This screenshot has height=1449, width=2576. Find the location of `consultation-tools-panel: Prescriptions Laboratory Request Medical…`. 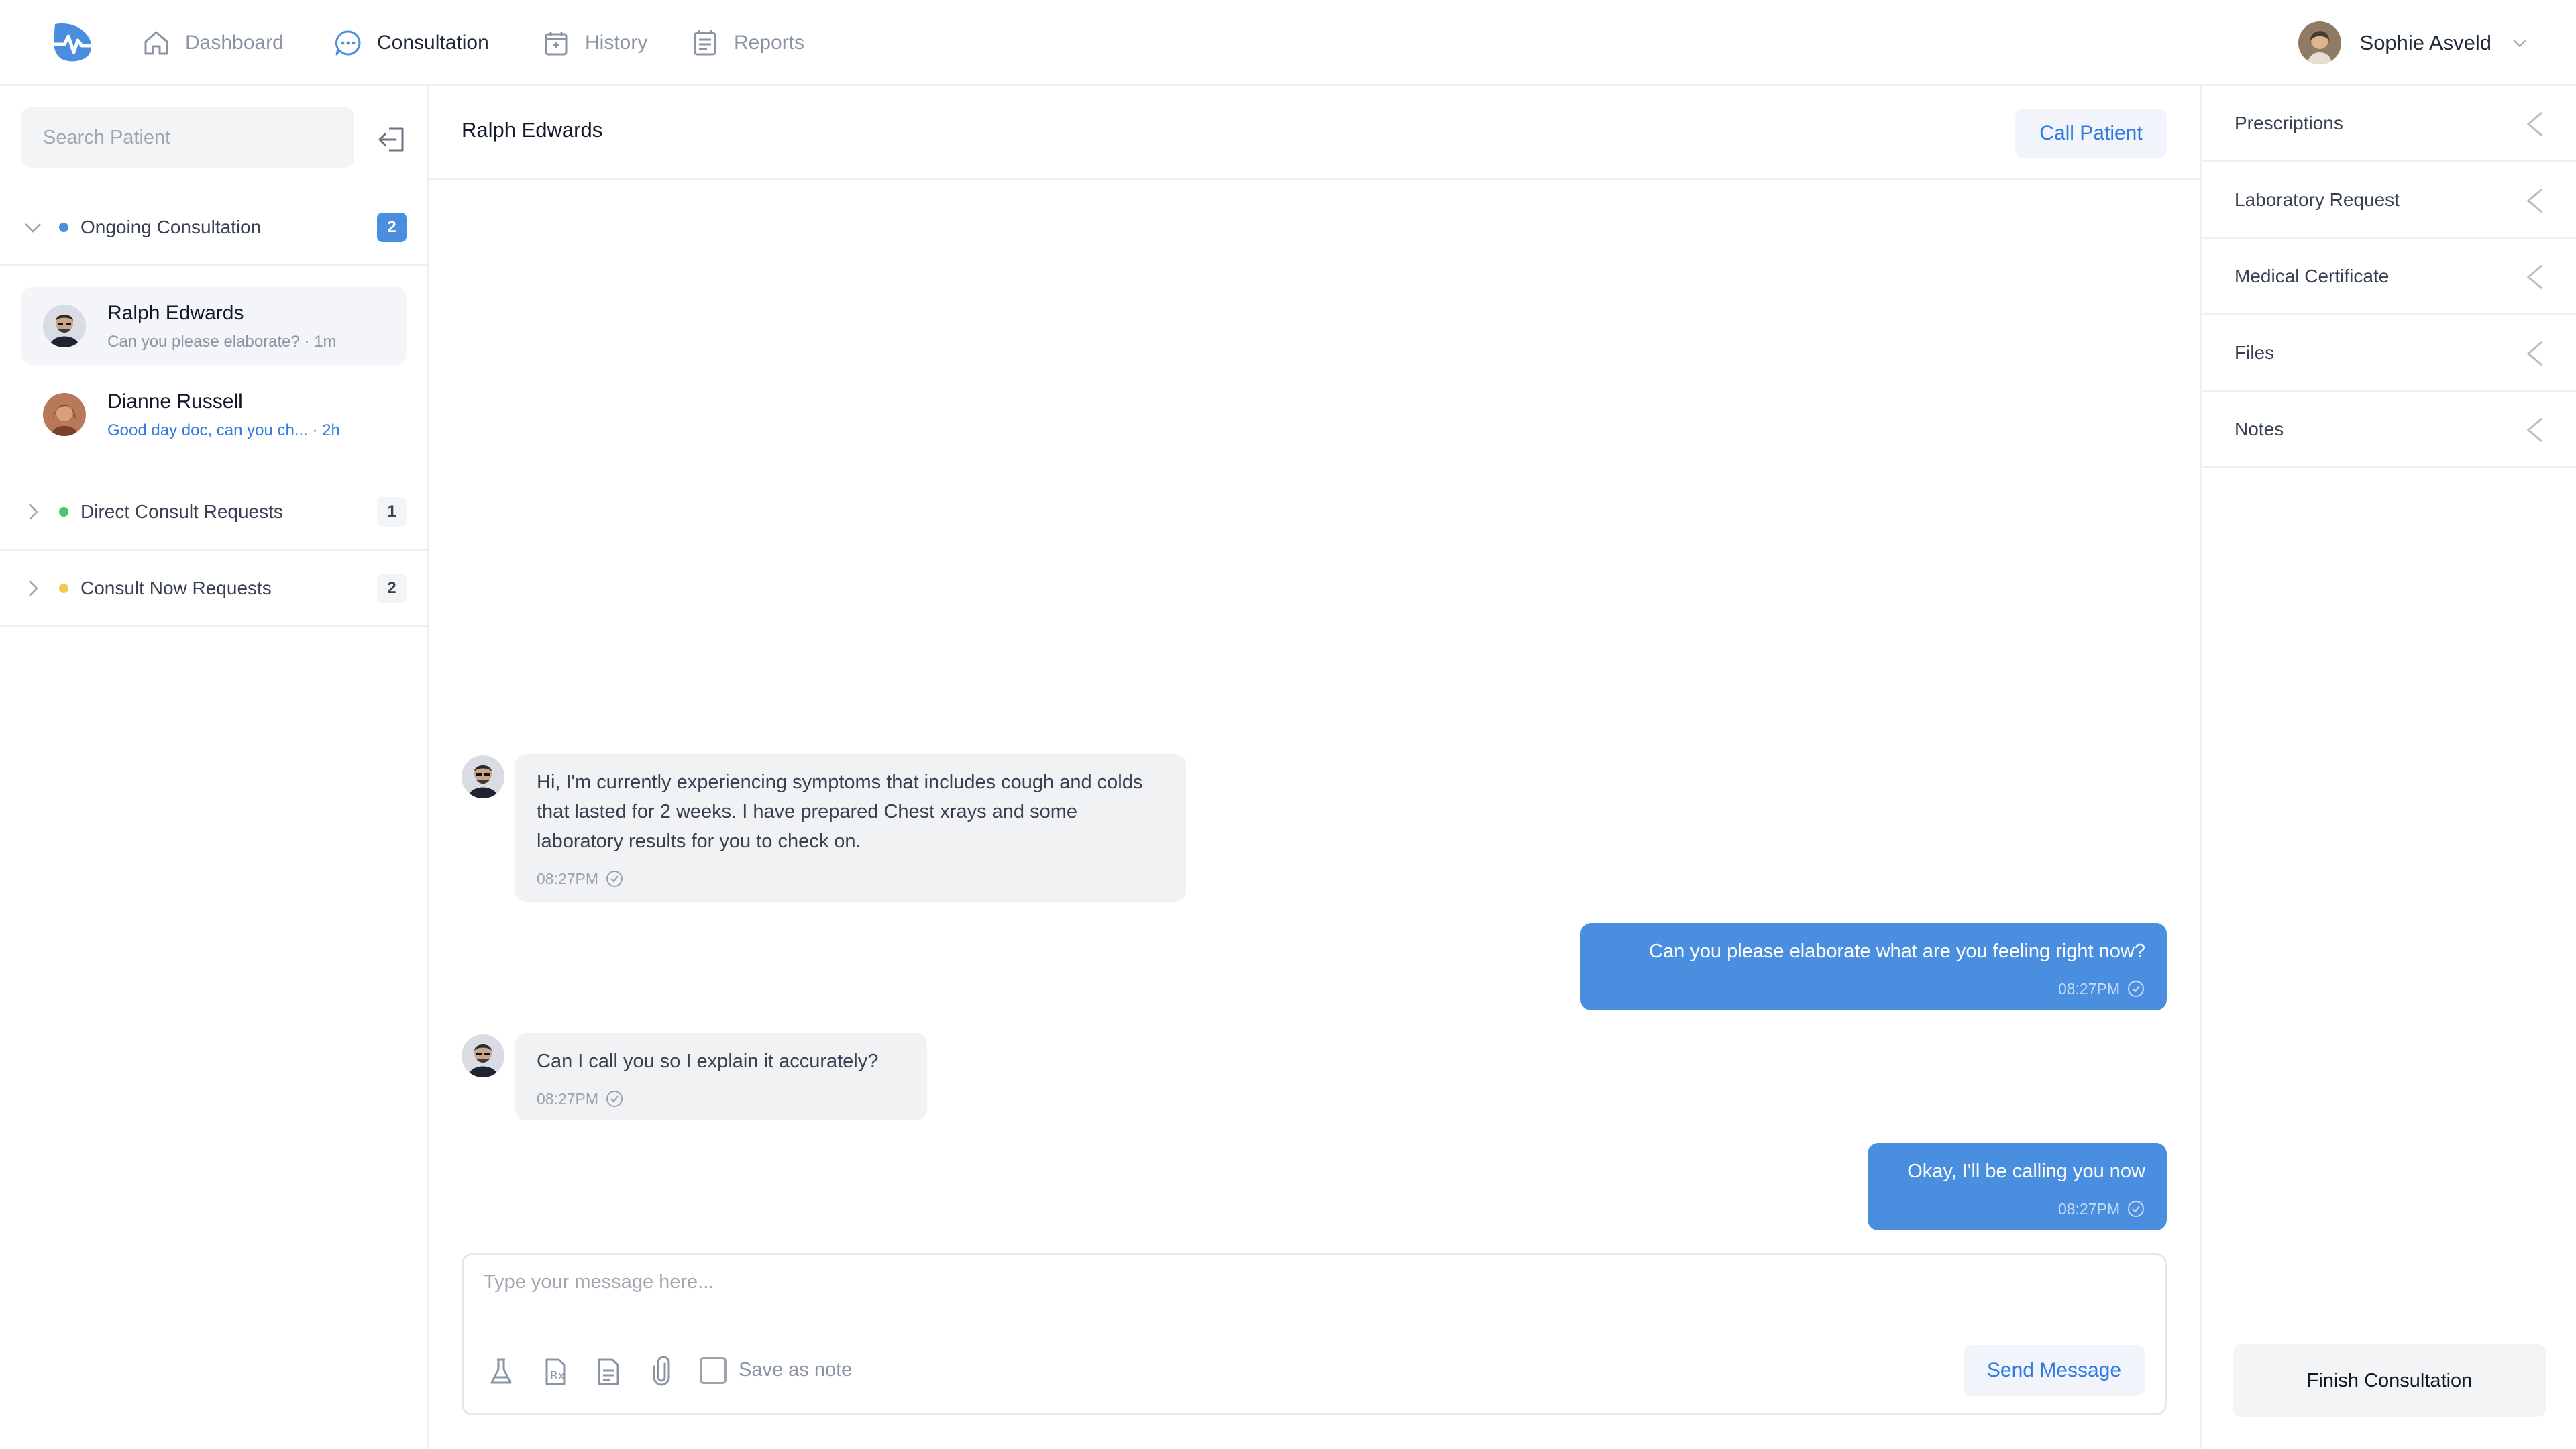

consultation-tools-panel: Prescriptions Laboratory Request Medical… is located at coordinates (2388, 767).